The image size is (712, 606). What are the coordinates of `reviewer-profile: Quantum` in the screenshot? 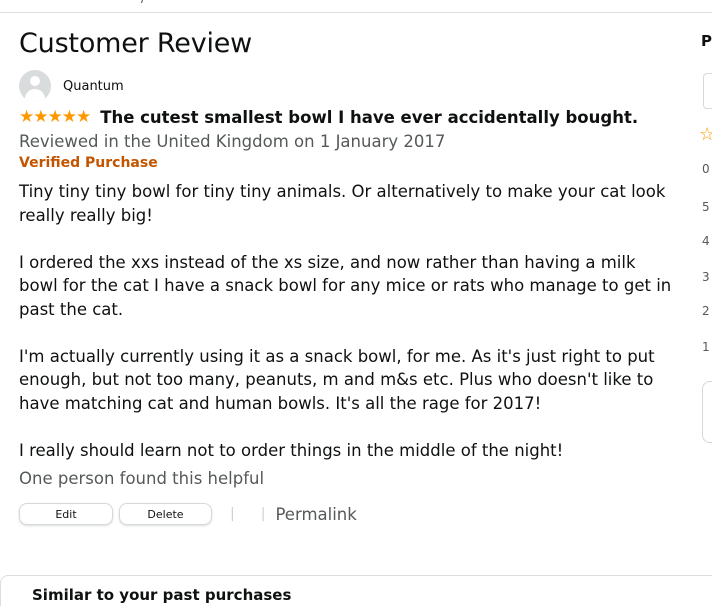 It's located at (71, 86).